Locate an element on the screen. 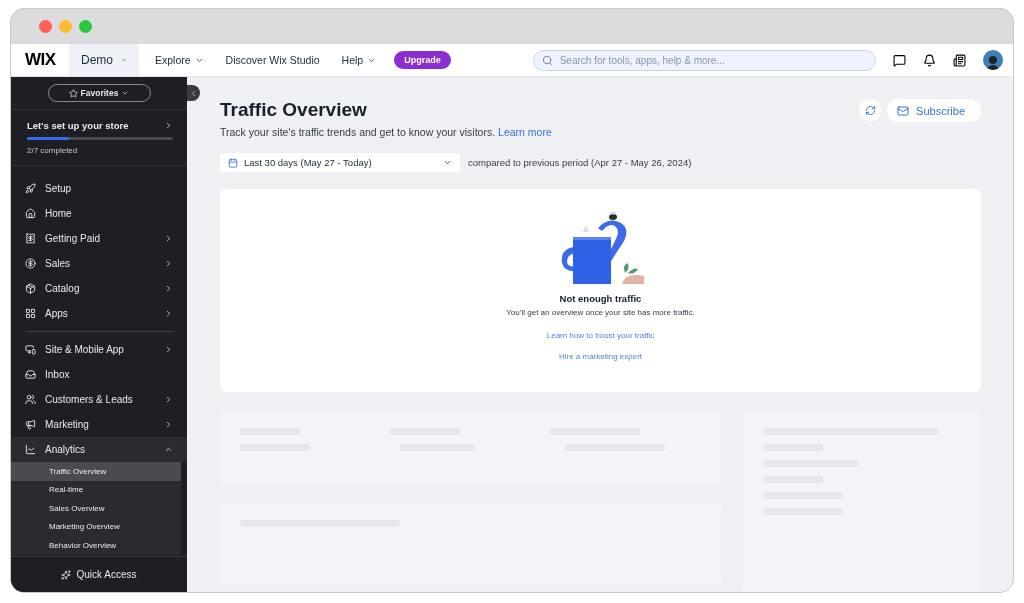 This screenshot has height=603, width=1024. sidebar-subitem: Traffic Overview is located at coordinates (96, 471).